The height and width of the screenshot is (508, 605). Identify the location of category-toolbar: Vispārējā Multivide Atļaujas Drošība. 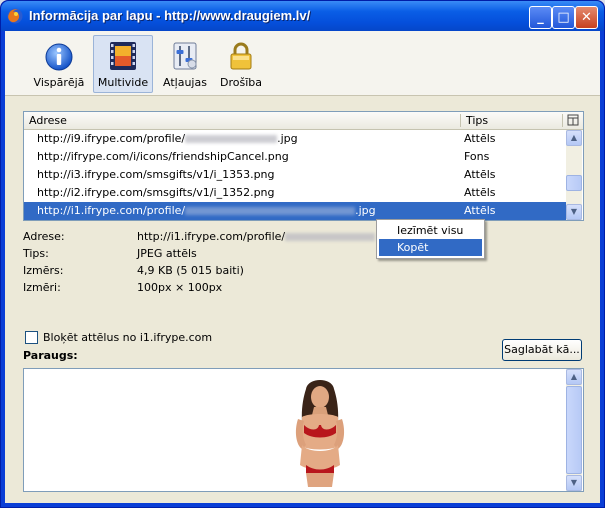
(302, 63).